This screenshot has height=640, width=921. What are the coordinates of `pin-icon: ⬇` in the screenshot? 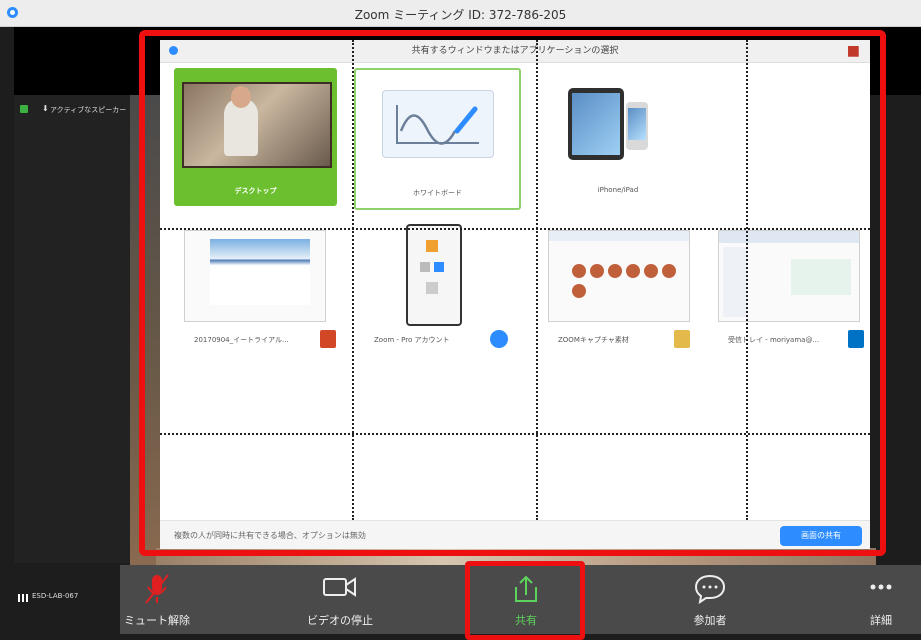 It's located at (45, 108).